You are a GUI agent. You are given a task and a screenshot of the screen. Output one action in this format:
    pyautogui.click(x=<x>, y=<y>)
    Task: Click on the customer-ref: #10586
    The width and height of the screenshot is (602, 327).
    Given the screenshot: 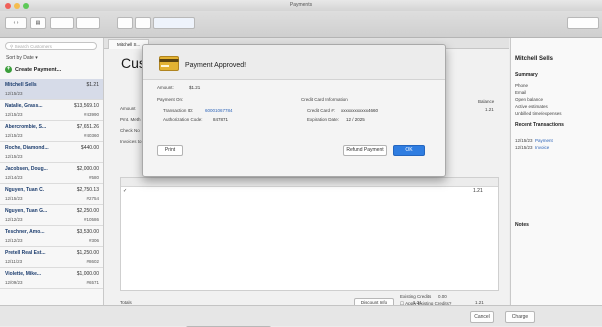 What is the action you would take?
    pyautogui.click(x=91, y=219)
    